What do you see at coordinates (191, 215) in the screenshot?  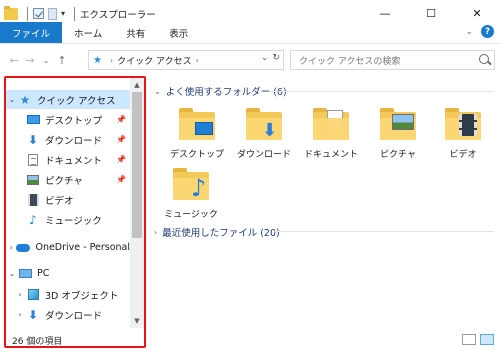 I see `folder-label: ミュージック` at bounding box center [191, 215].